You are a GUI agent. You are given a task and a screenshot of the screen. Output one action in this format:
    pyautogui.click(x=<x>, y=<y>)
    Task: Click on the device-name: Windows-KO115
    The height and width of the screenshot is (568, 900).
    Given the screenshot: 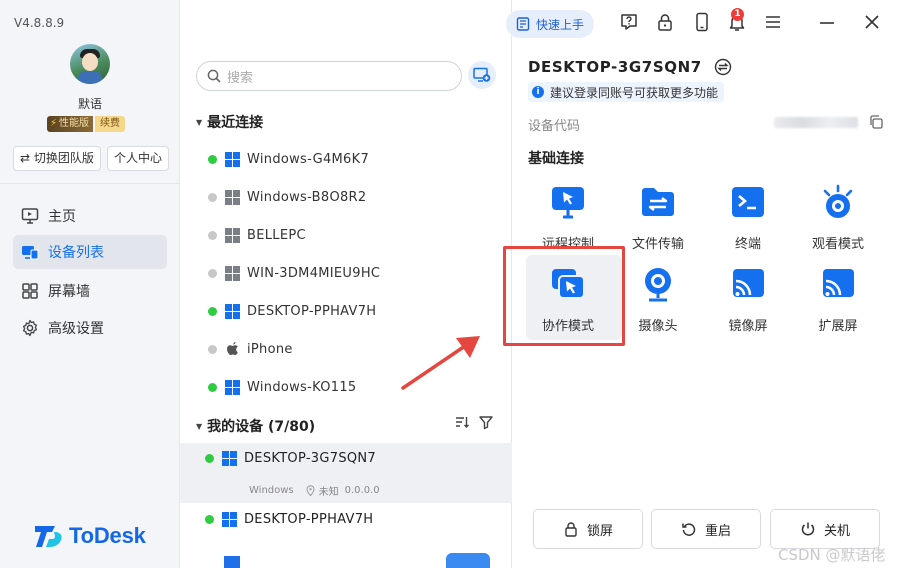 What is the action you would take?
    pyautogui.click(x=302, y=387)
    